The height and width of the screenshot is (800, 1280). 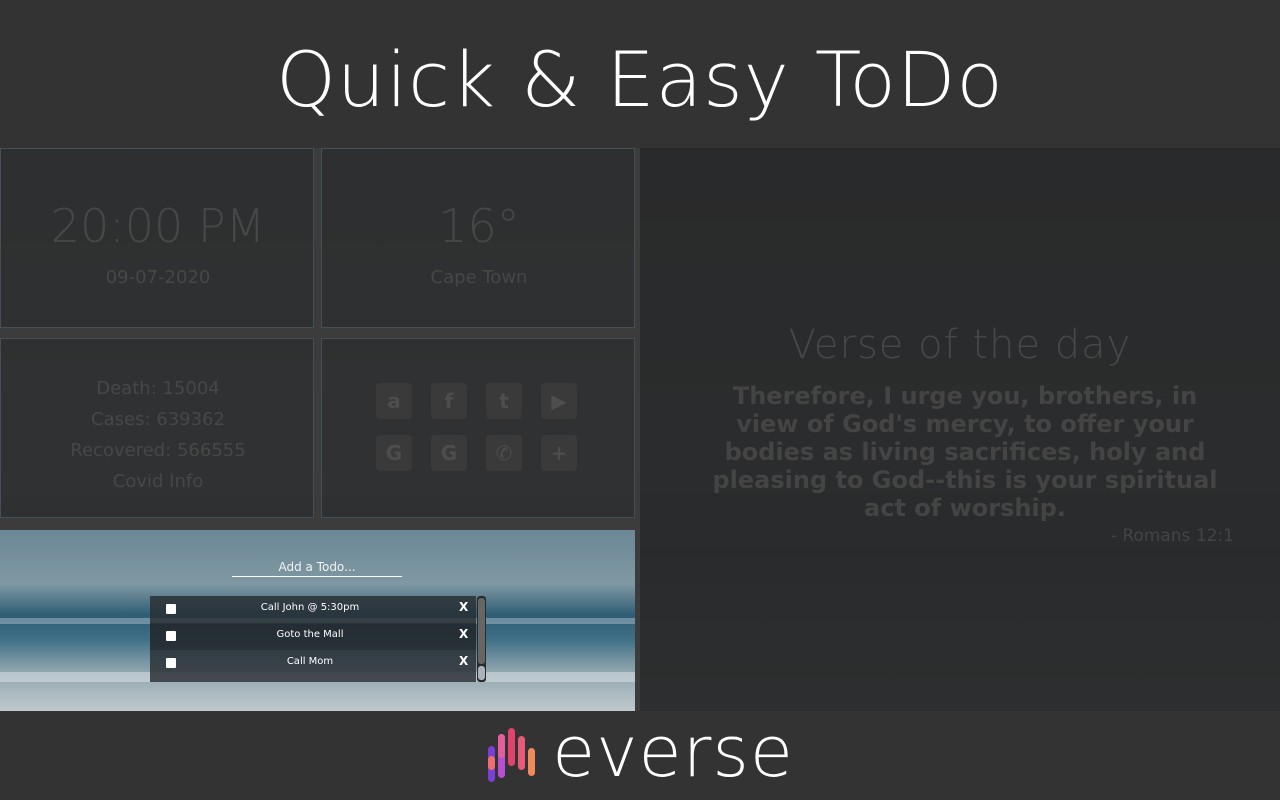 I want to click on amazon-icon: a, so click(x=394, y=401).